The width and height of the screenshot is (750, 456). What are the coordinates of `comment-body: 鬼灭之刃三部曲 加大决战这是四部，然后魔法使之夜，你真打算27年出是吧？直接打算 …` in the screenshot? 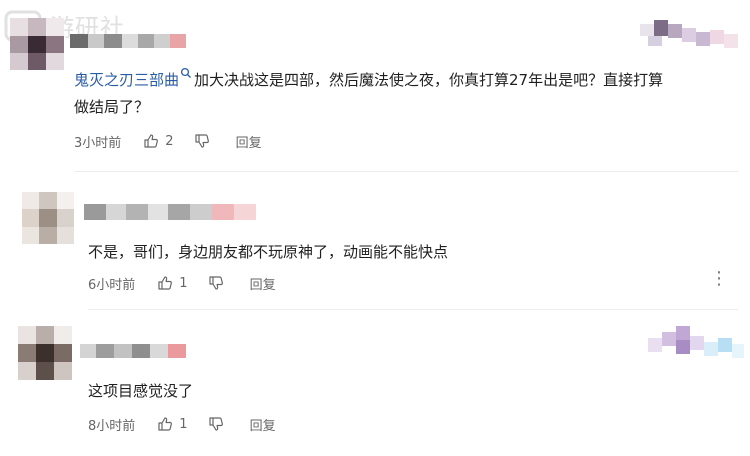 It's located at (412, 94).